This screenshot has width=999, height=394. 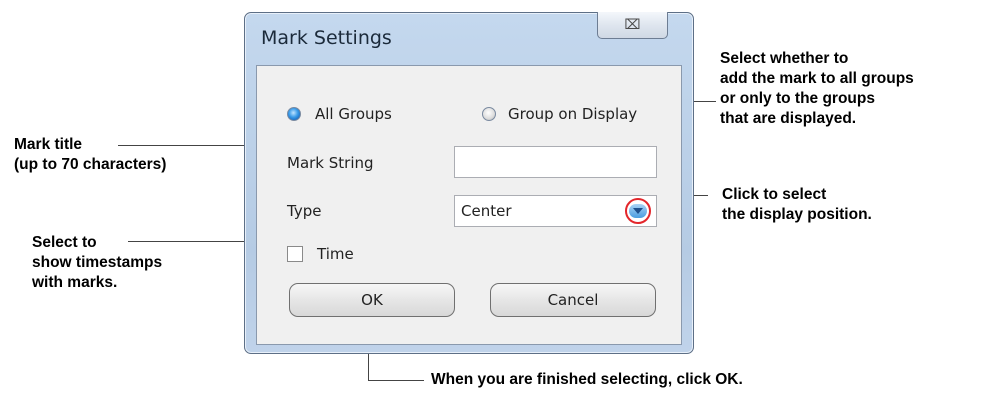 I want to click on callout-timestamps: Select to show timestamps with marks., so click(x=97, y=263).